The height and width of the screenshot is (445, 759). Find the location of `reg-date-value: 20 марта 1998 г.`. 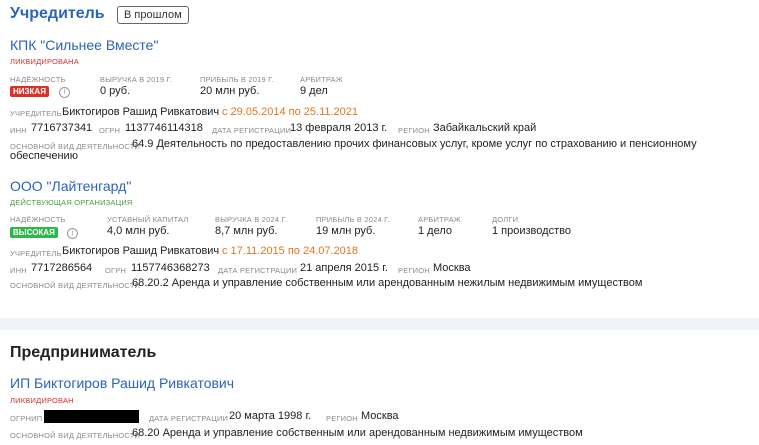

reg-date-value: 20 марта 1998 г. is located at coordinates (270, 416).